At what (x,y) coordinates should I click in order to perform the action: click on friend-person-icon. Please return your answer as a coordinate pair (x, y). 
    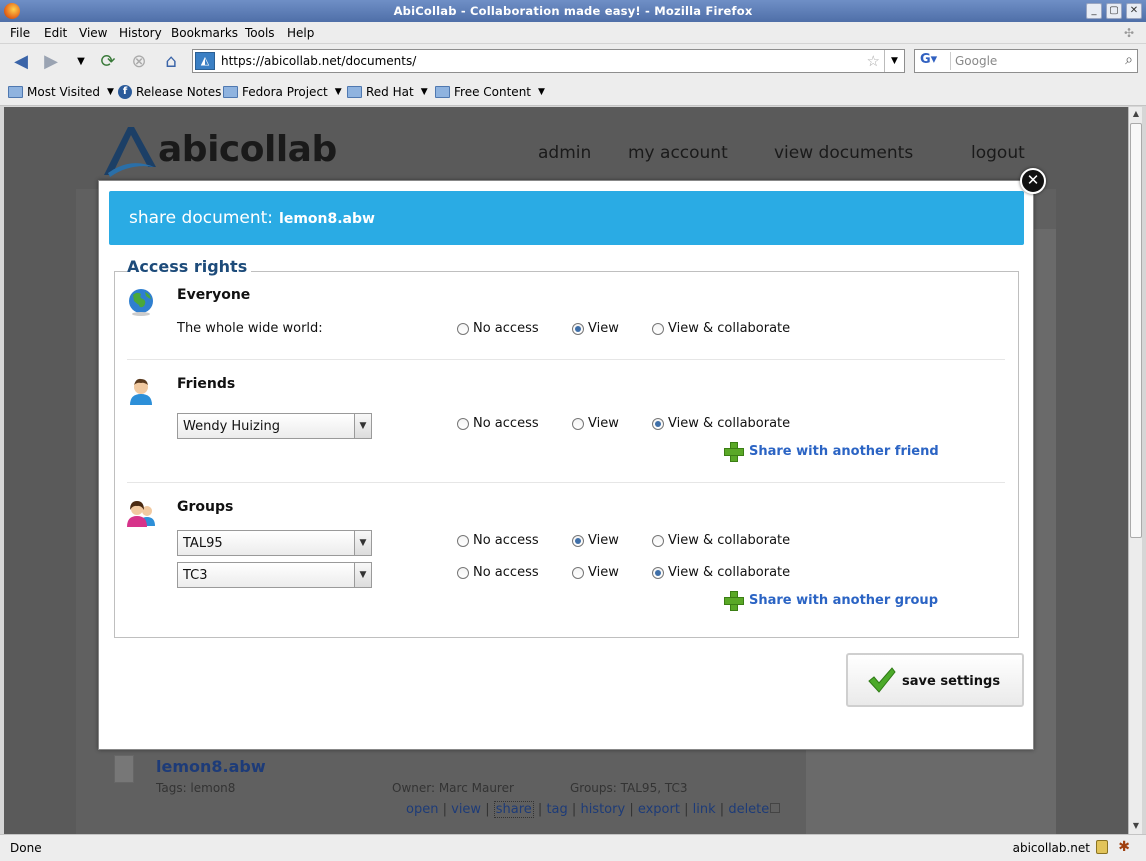
    Looking at the image, I should click on (141, 391).